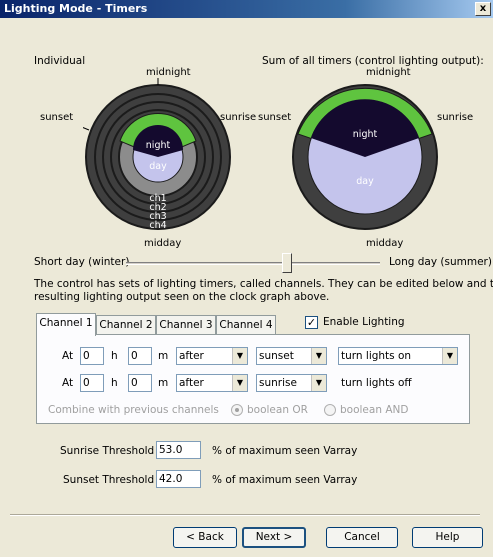 Image resolution: width=493 pixels, height=557 pixels. What do you see at coordinates (276, 356) in the screenshot?
I see `row1-event-value: sunset` at bounding box center [276, 356].